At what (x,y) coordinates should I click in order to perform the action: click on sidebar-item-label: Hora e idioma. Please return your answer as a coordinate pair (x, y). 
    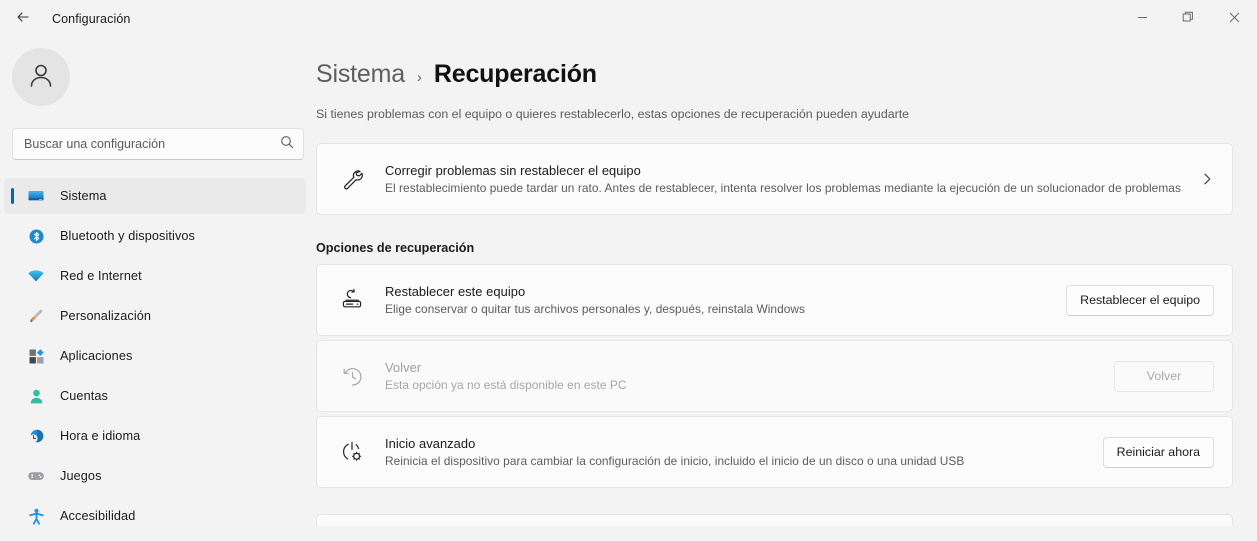
    Looking at the image, I should click on (100, 436).